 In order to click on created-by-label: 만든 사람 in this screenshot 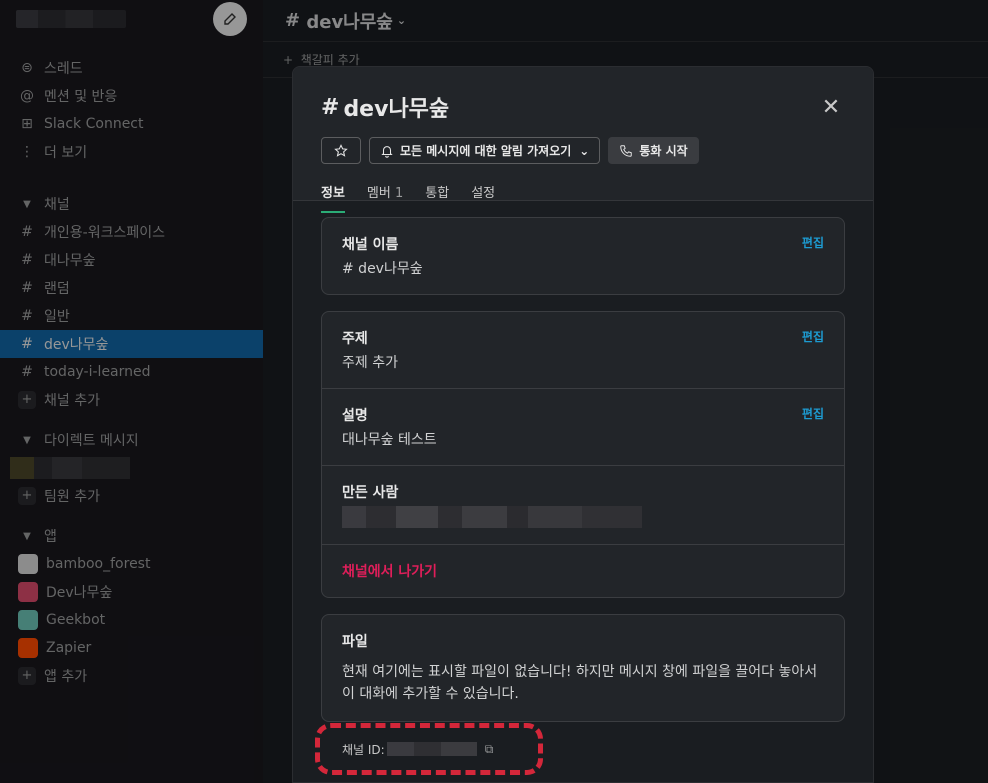, I will do `click(370, 493)`.